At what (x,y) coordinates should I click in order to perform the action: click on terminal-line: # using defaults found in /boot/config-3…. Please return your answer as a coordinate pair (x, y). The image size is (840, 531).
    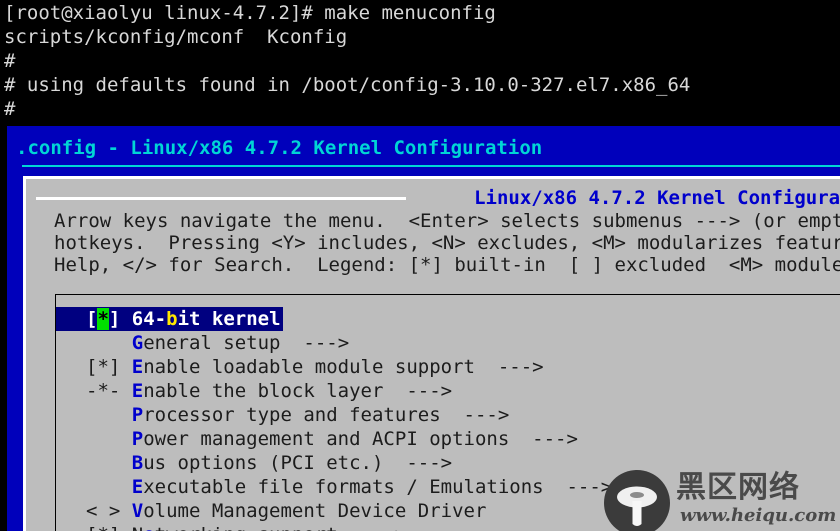
    Looking at the image, I should click on (347, 85).